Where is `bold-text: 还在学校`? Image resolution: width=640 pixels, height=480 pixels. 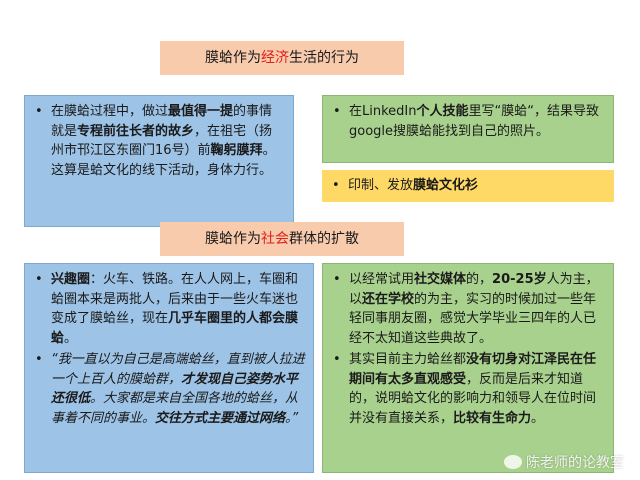 bold-text: 还在学校 is located at coordinates (388, 299).